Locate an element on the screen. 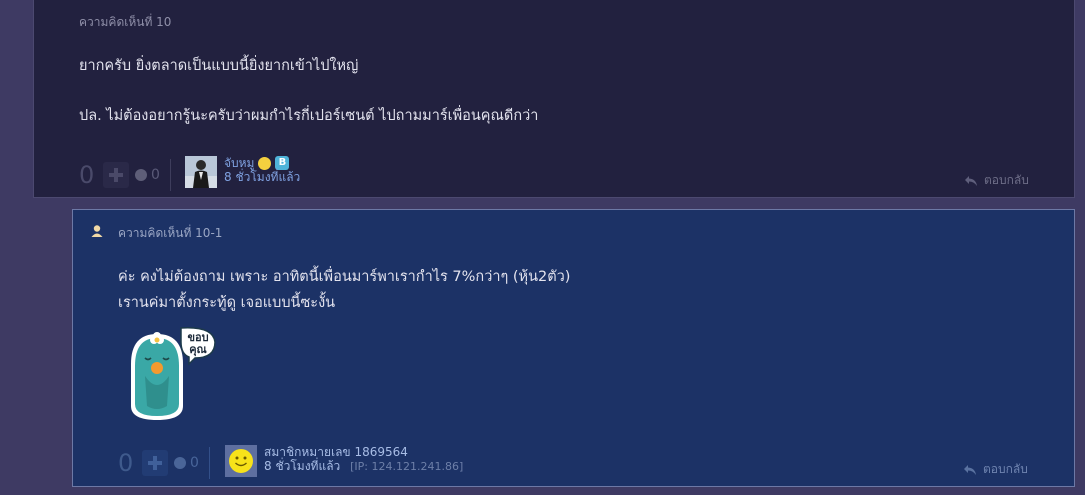 The image size is (1085, 495). badge-icon: B is located at coordinates (282, 163).